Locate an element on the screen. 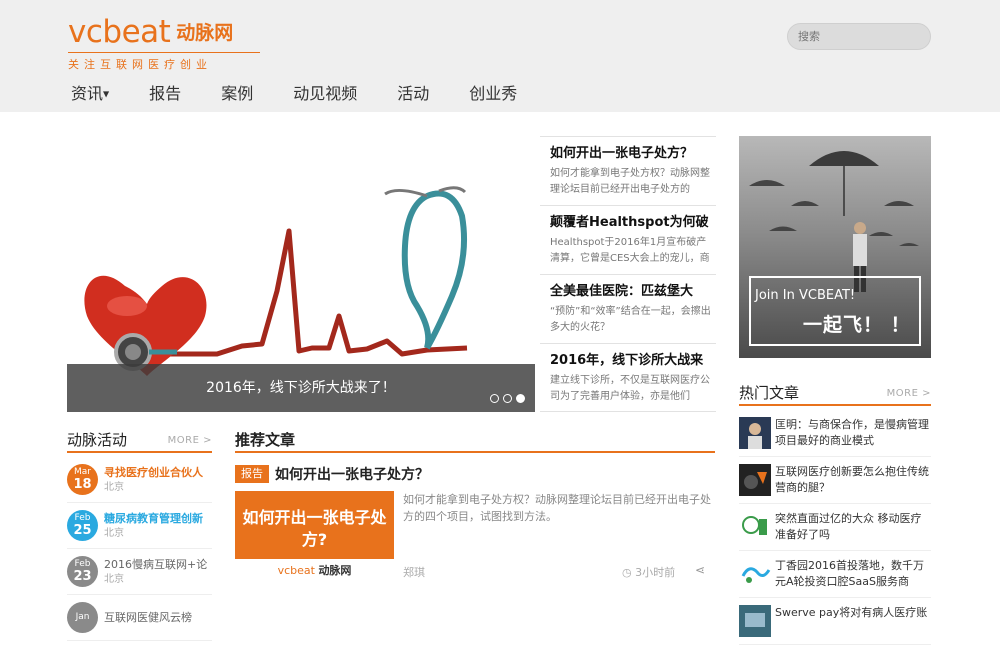 This screenshot has width=1000, height=645. hot-more-link: MORE > is located at coordinates (909, 393).